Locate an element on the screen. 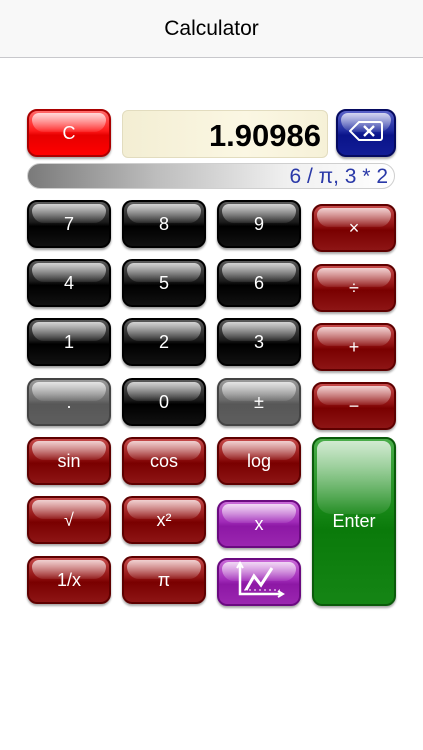  digit-4-button: 4 is located at coordinates (69, 283).